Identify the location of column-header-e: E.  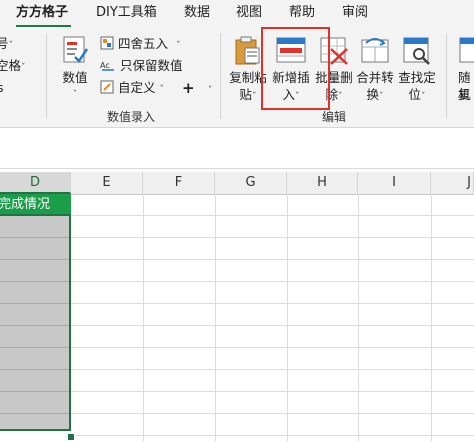
(107, 183).